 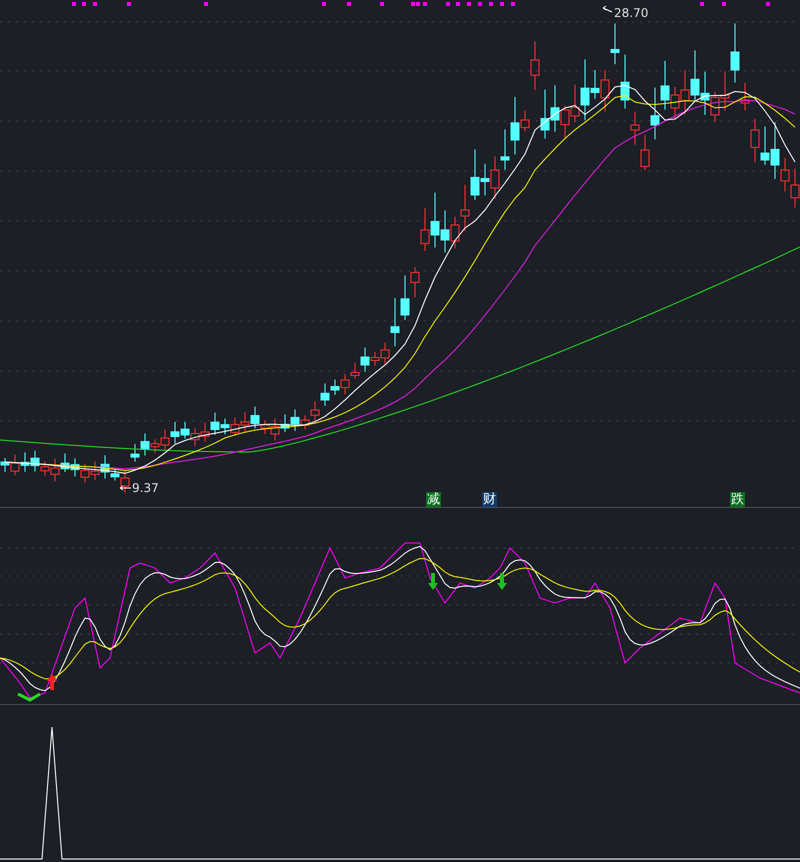 What do you see at coordinates (631, 13) in the screenshot?
I see `high-price-label: 28.70` at bounding box center [631, 13].